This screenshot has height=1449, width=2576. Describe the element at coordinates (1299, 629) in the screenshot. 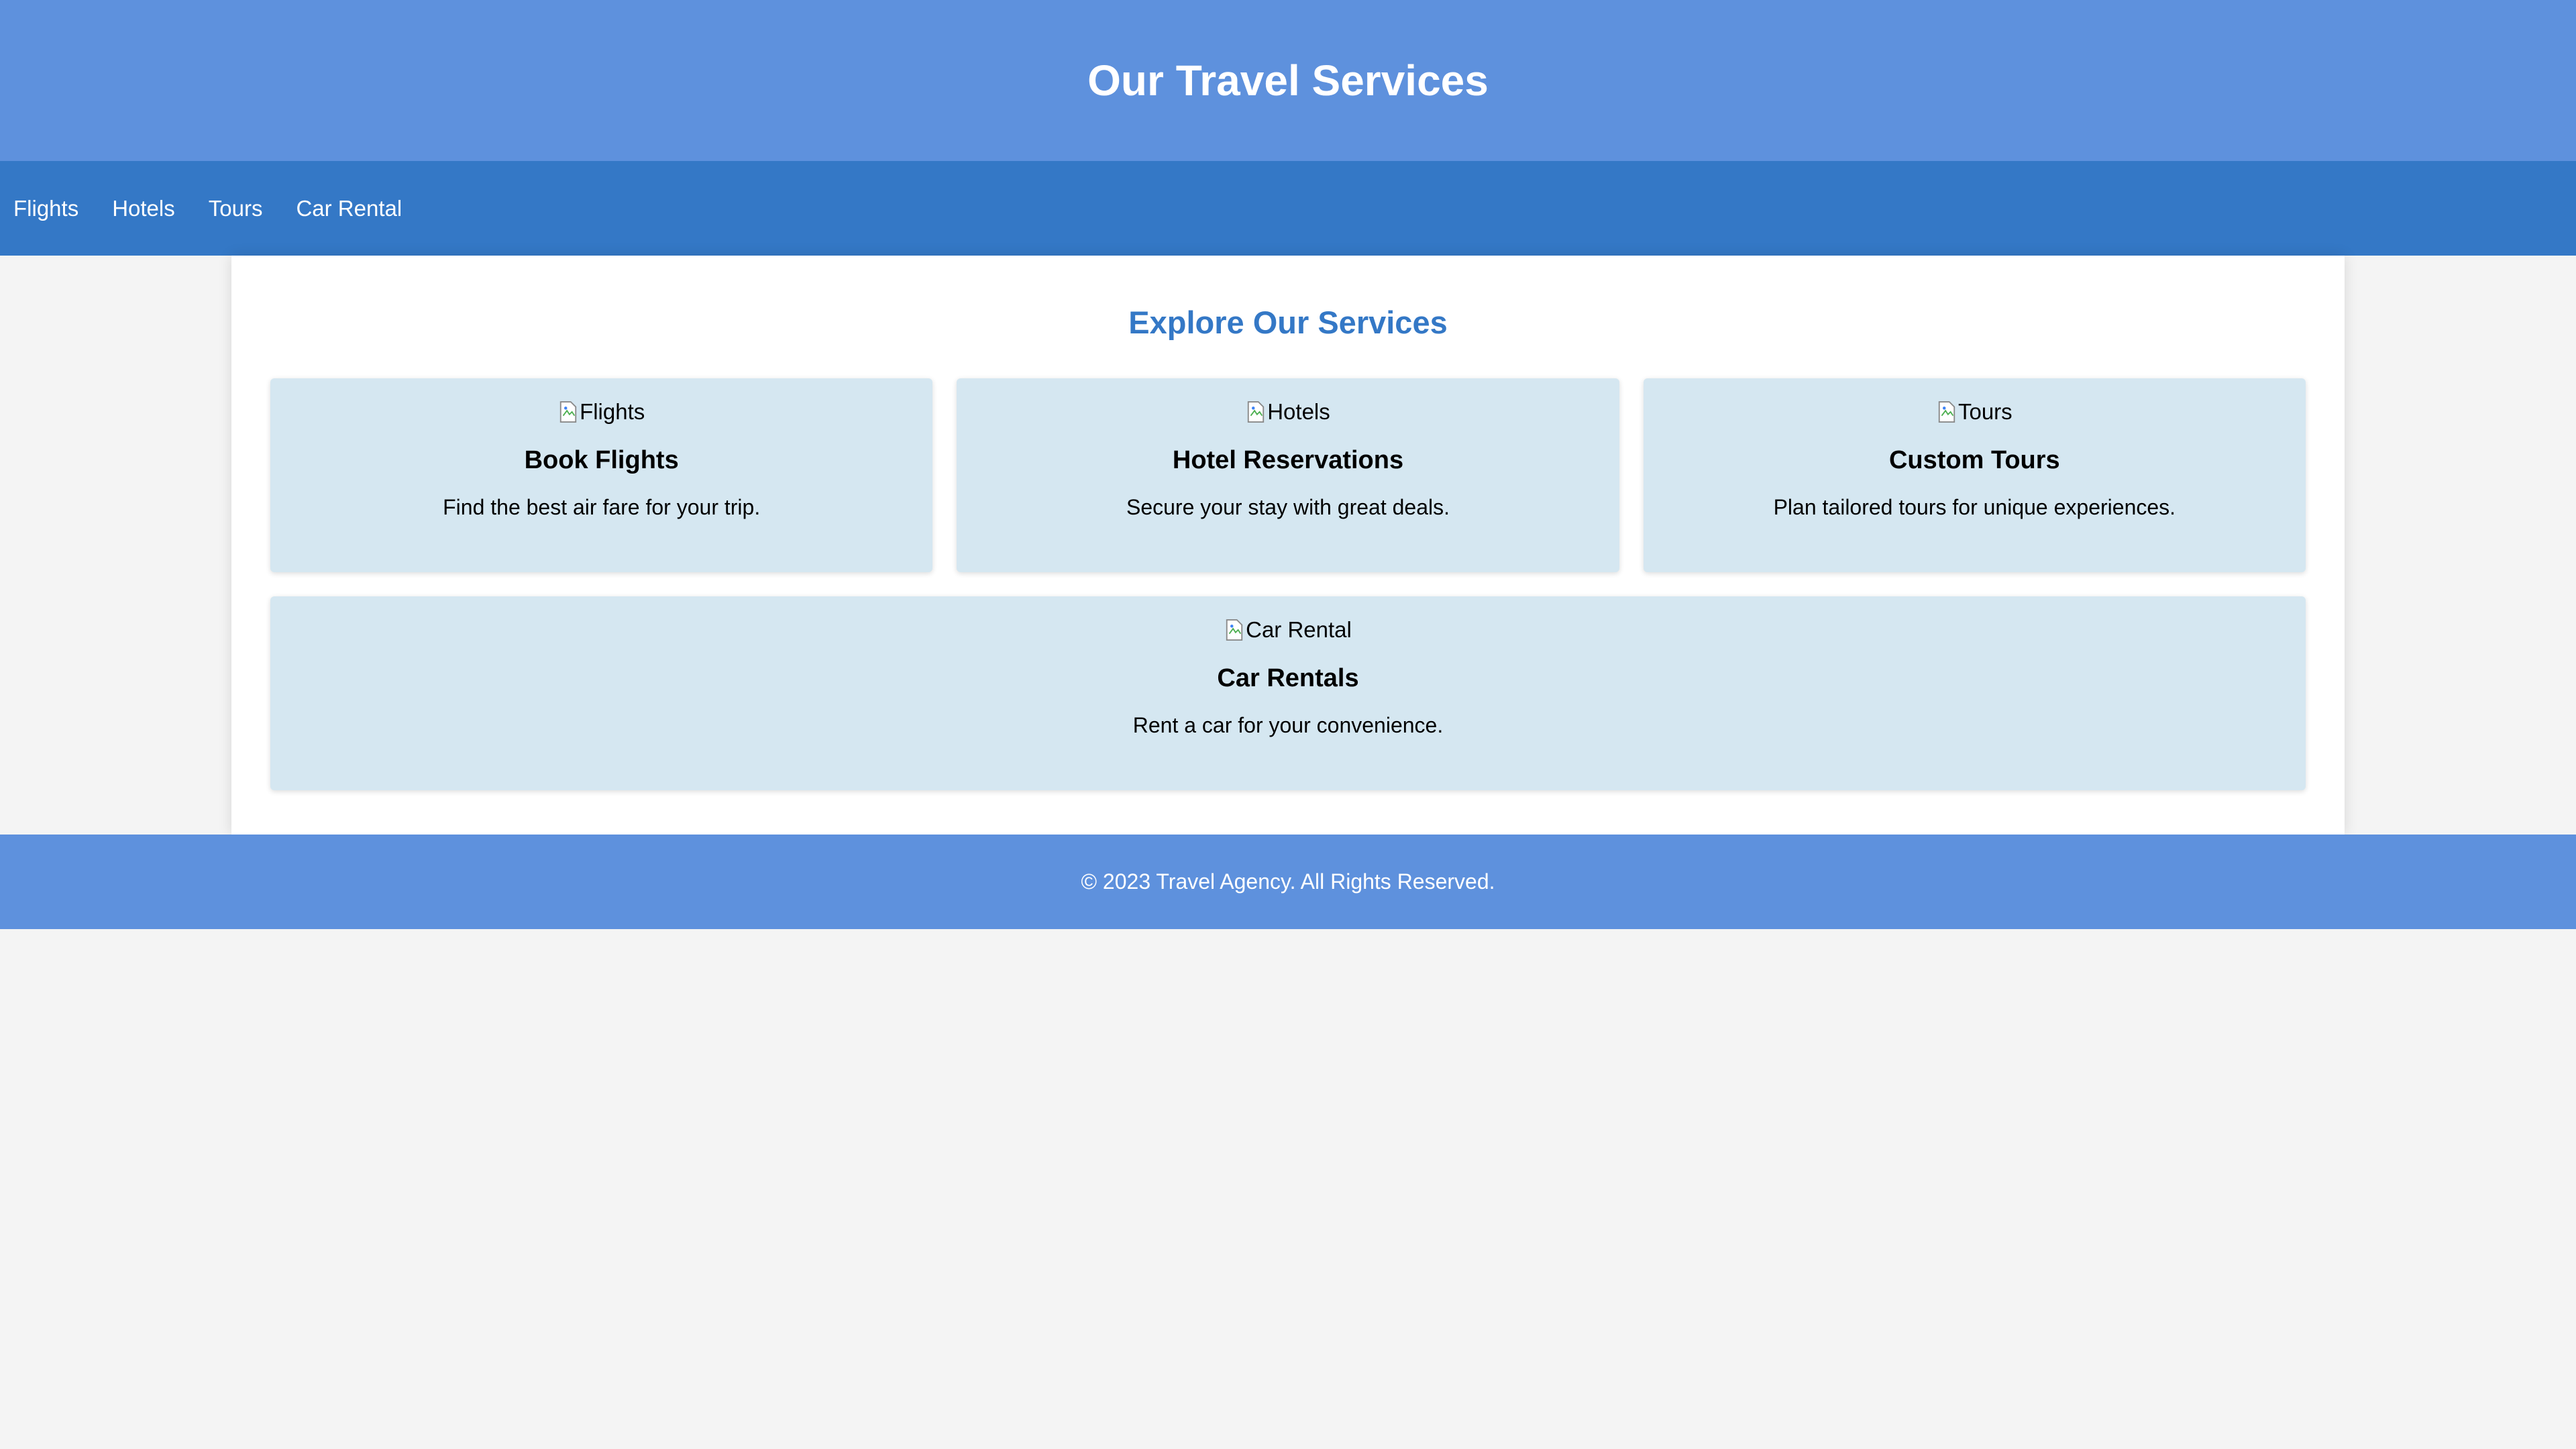

I see `card-image-alt: Car Rental` at that location.